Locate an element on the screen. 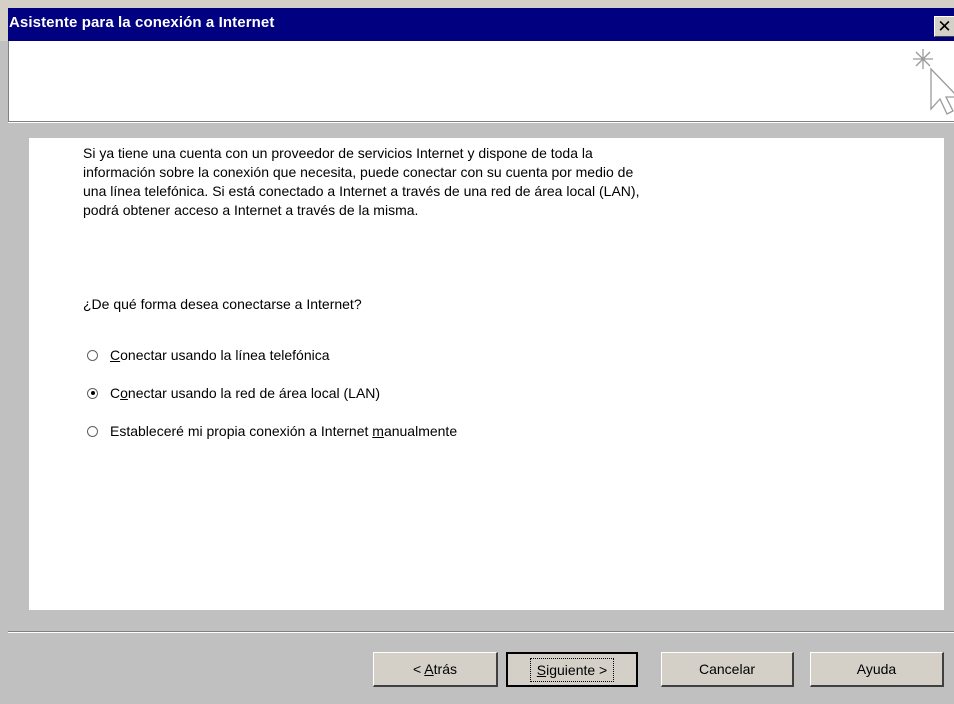 The image size is (954, 704). wizard-cursor-icon is located at coordinates (933, 82).